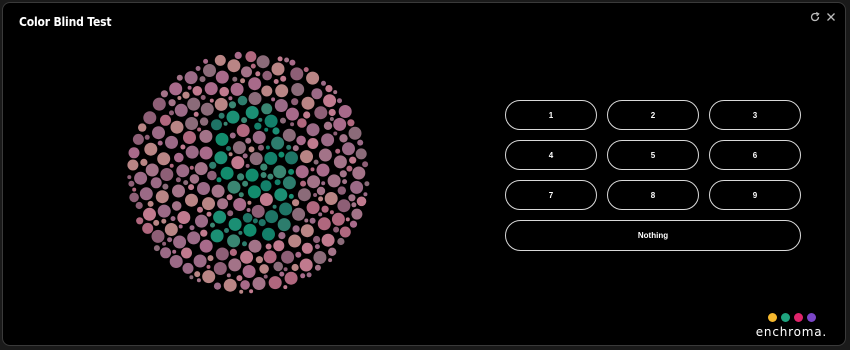 The height and width of the screenshot is (350, 850). Describe the element at coordinates (653, 235) in the screenshot. I see `answer-button-nothing: Nothing` at that location.